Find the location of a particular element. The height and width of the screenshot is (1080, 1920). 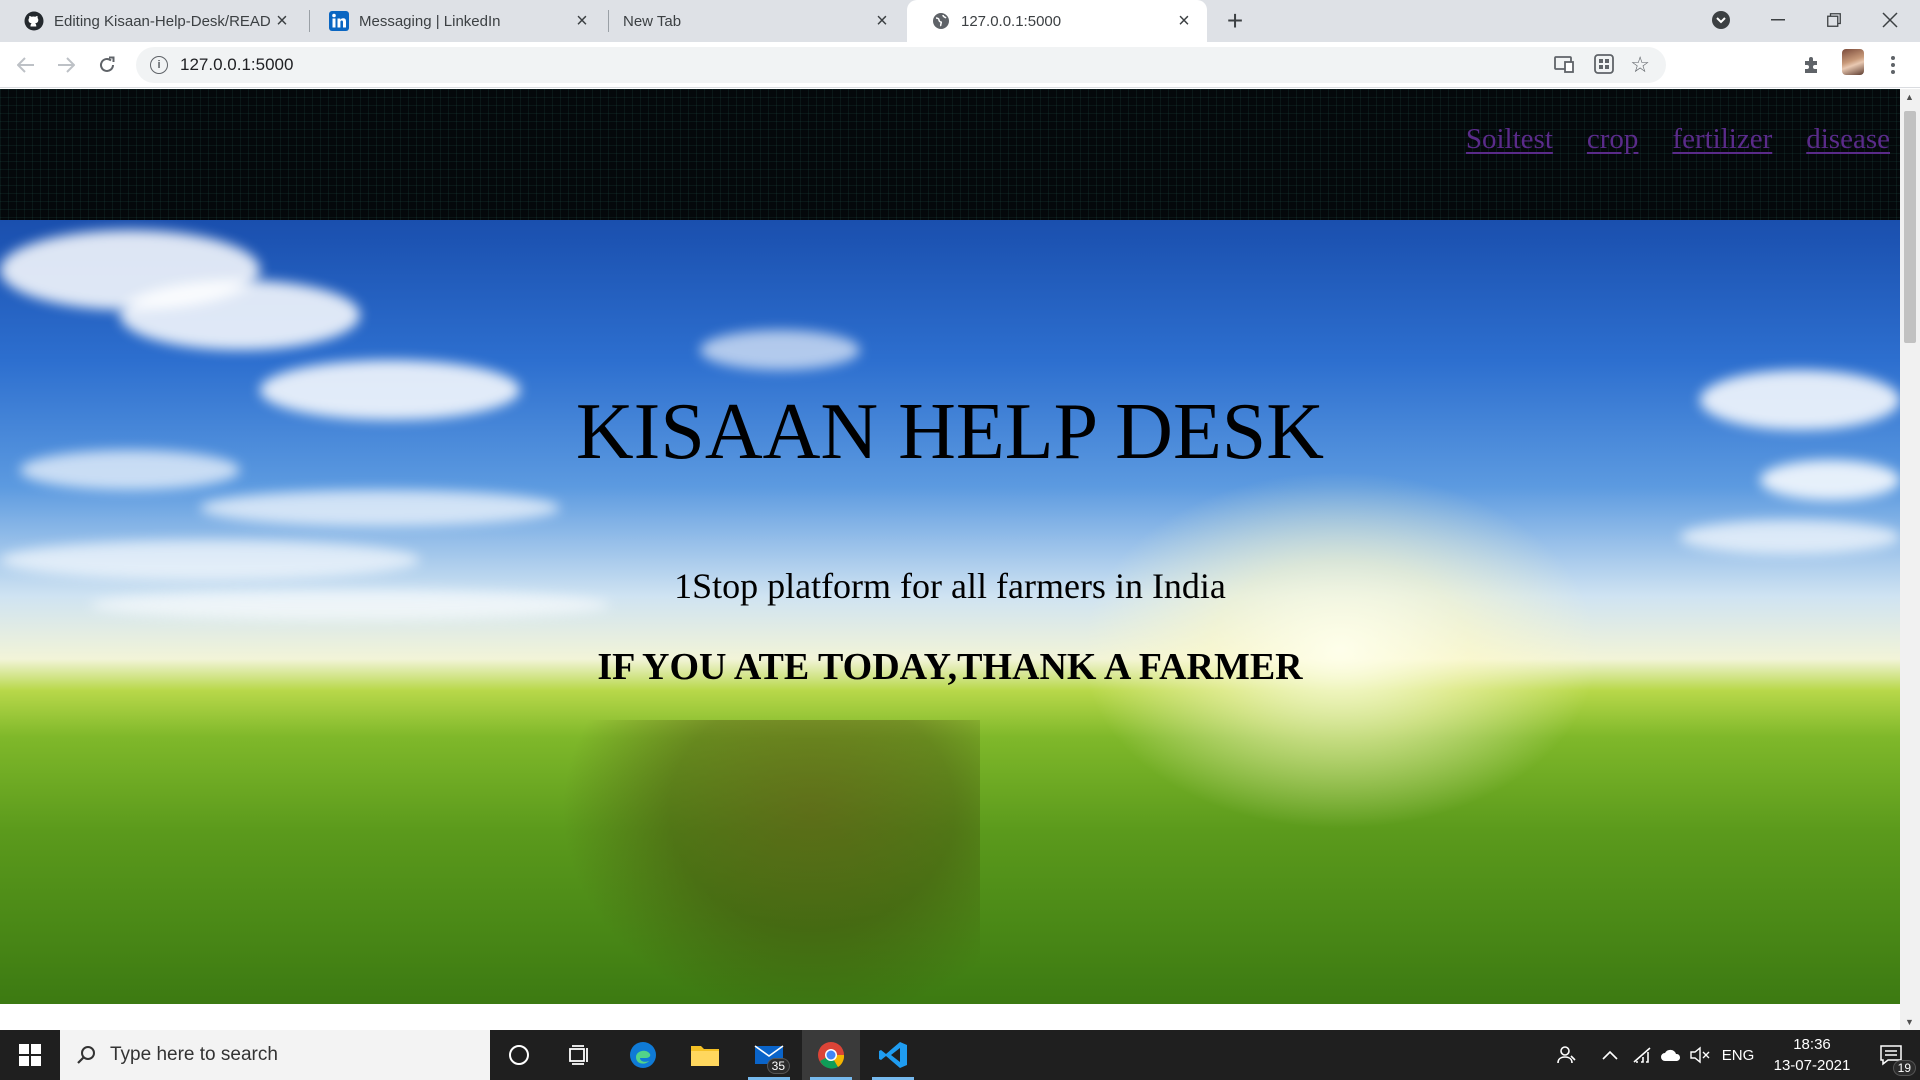

notification-count-badge: 19 is located at coordinates (1904, 1068).